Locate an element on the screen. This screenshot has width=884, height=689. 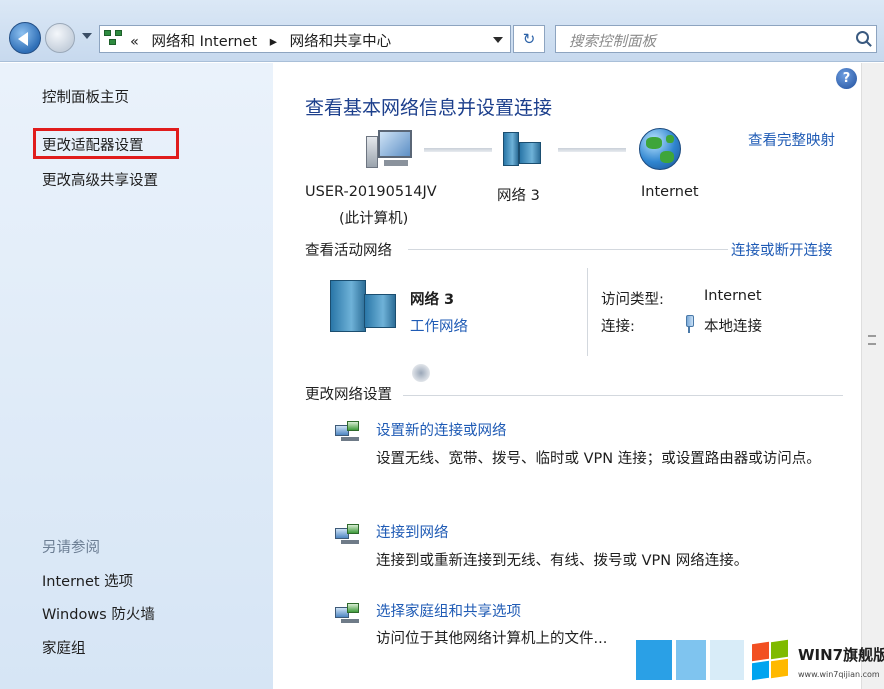
search-input: 搜索控制面板 is located at coordinates (716, 39).